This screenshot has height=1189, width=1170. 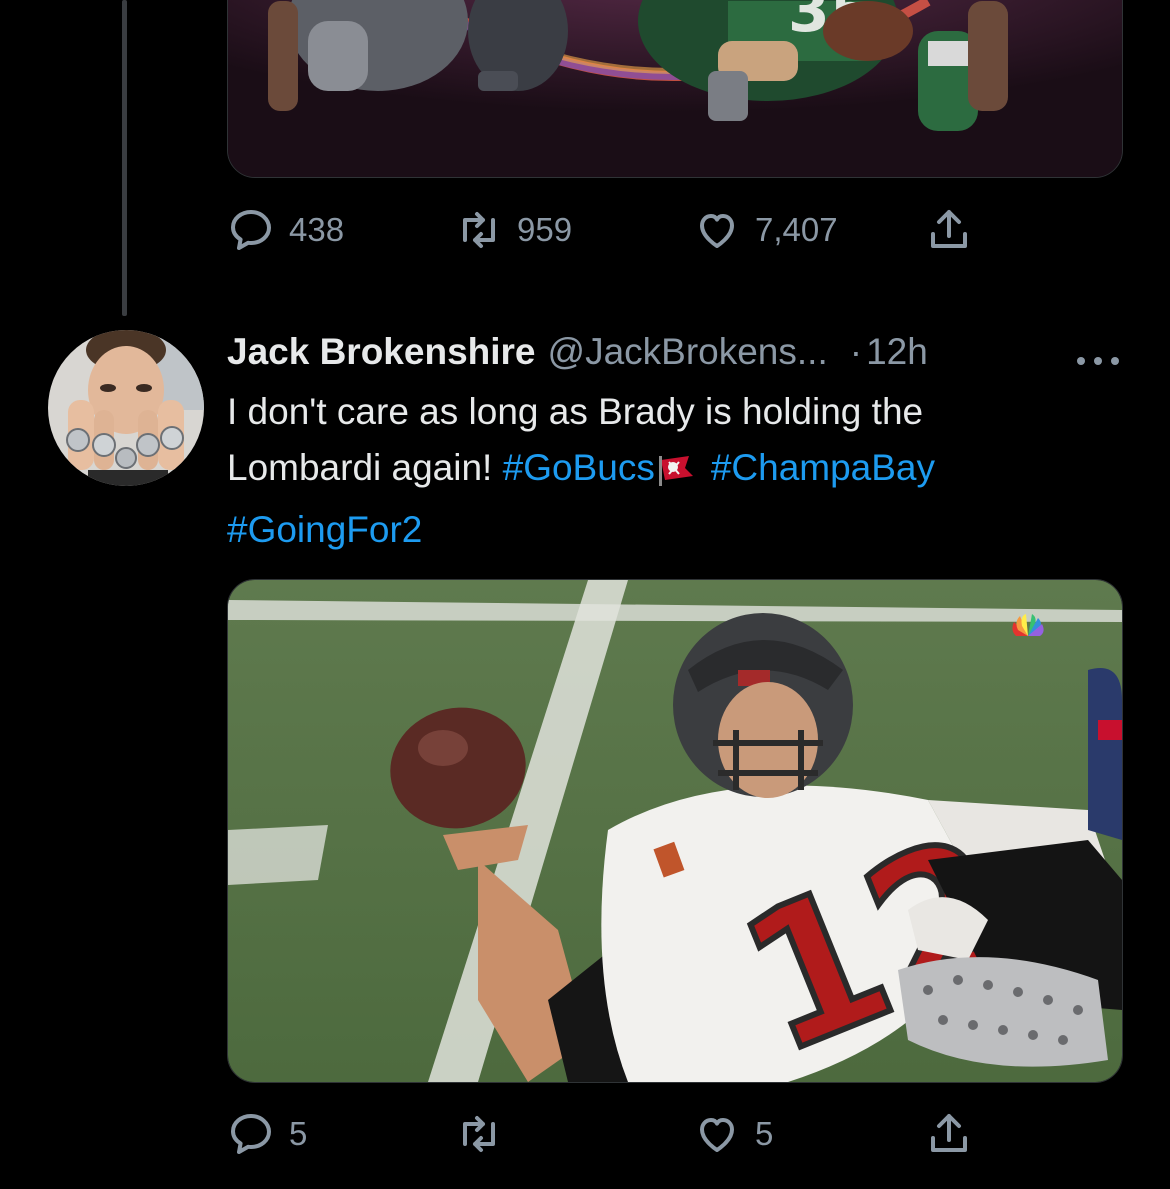 What do you see at coordinates (823, 467) in the screenshot?
I see `hashtag-champabay: #ChampaBay` at bounding box center [823, 467].